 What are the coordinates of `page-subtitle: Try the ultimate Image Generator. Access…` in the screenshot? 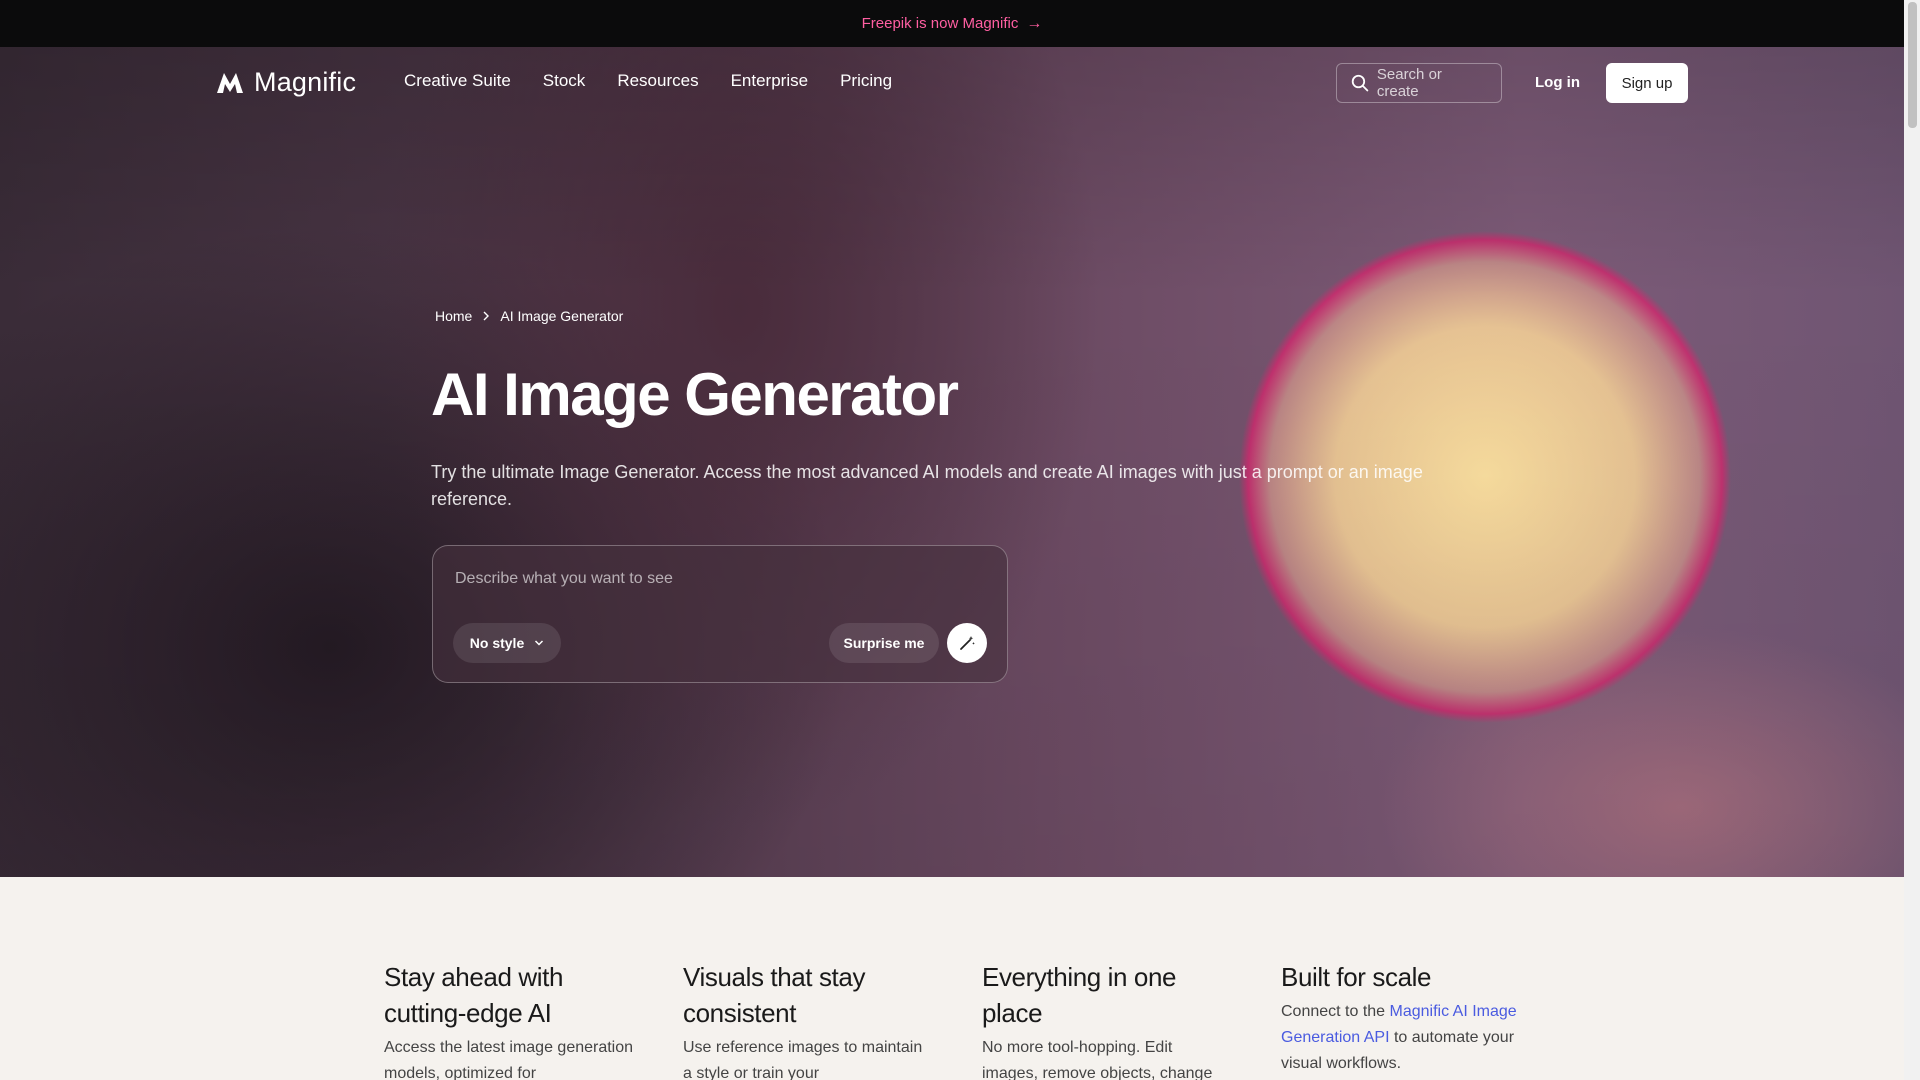 It's located at (927, 485).